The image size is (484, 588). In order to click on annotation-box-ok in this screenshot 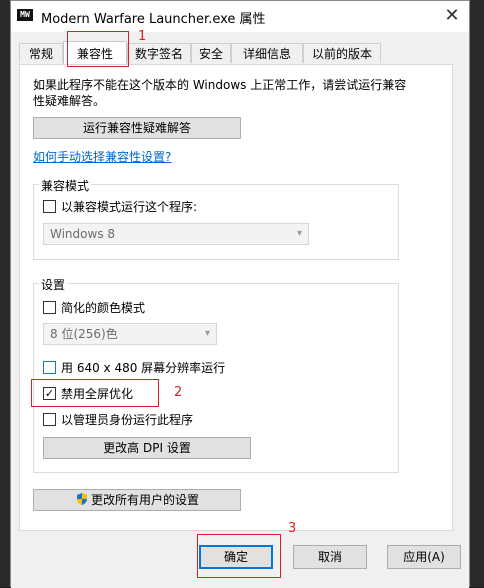, I will do `click(239, 556)`.